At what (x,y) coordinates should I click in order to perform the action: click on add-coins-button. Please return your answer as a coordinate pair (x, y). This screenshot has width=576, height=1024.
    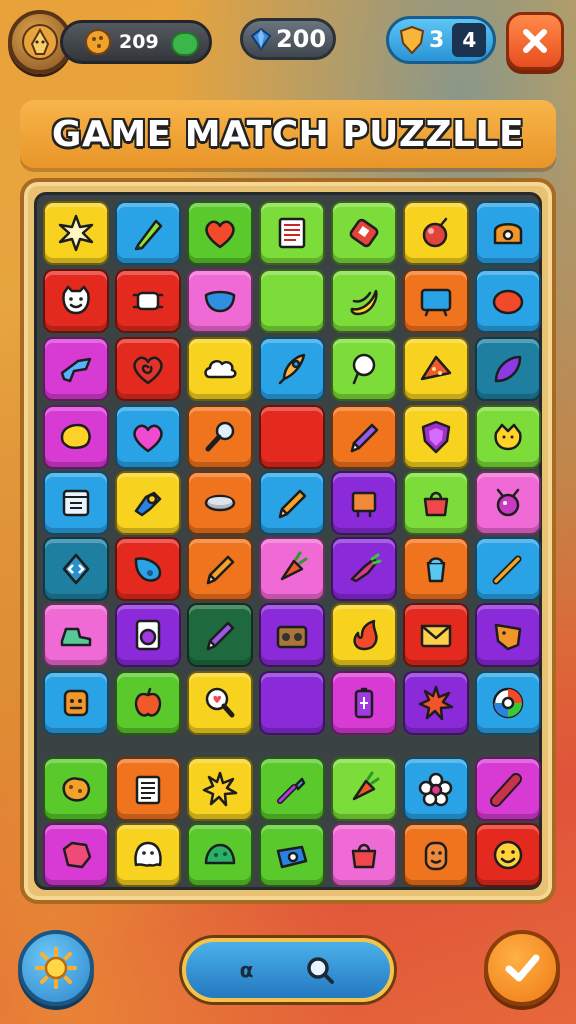
    Looking at the image, I should click on (185, 44).